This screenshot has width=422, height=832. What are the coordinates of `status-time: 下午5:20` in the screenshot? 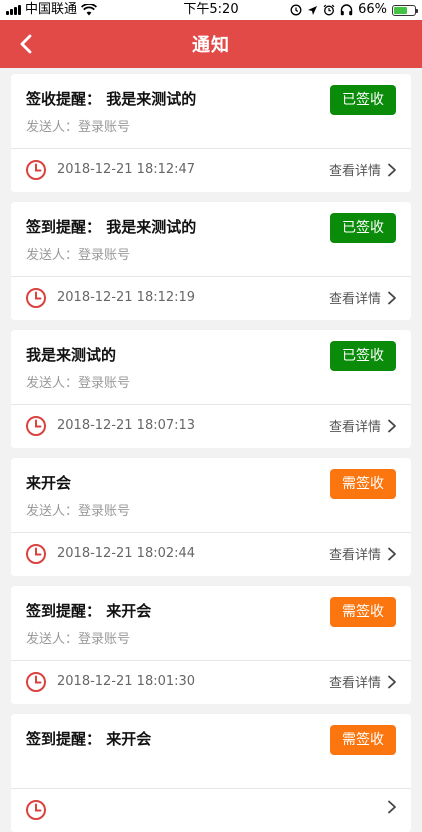 It's located at (211, 9).